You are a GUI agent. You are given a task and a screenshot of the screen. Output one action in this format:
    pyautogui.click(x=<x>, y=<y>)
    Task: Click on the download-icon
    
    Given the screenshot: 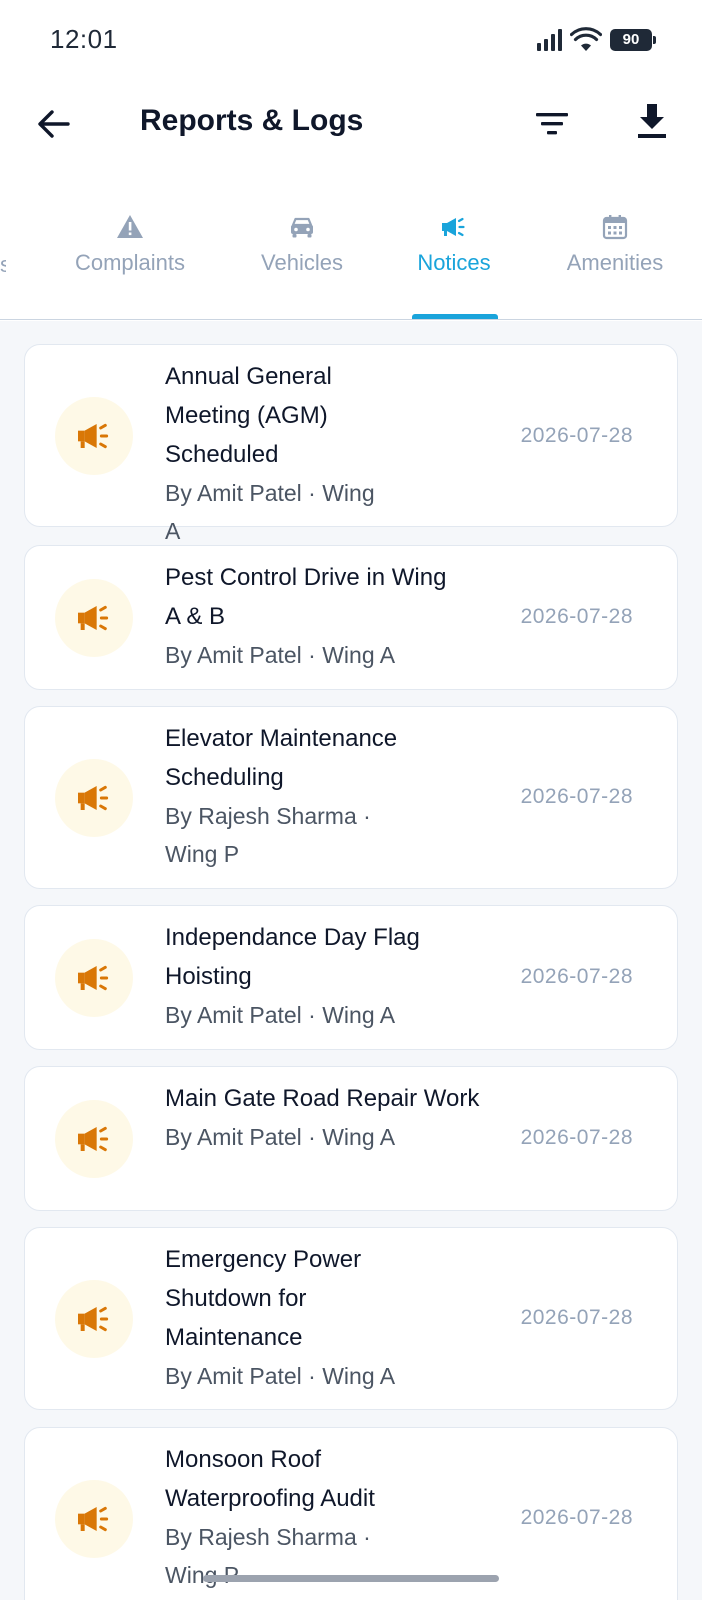 What is the action you would take?
    pyautogui.click(x=652, y=121)
    